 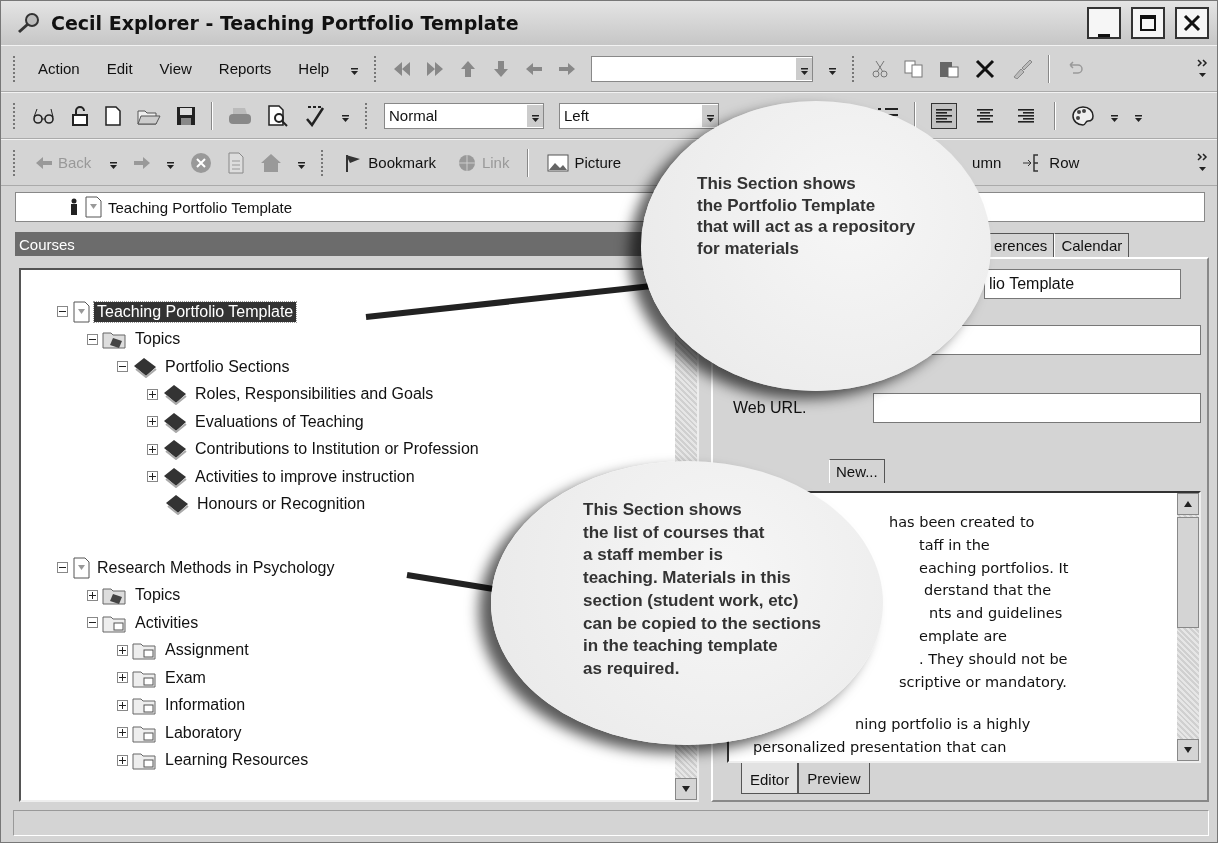 What do you see at coordinates (983, 682) in the screenshot?
I see `editor-text: scriptive or mandatory.` at bounding box center [983, 682].